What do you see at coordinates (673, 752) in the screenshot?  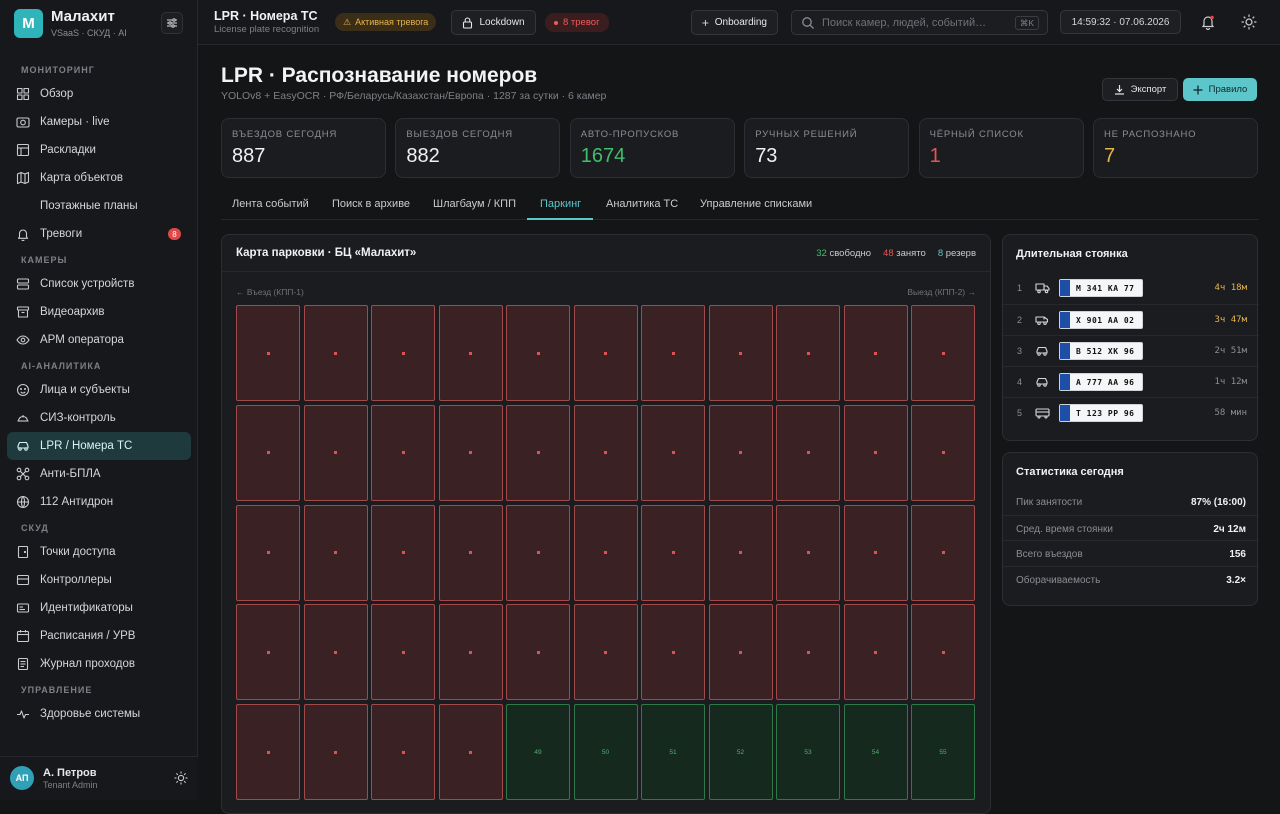 I see `parking-spot-free: 51` at bounding box center [673, 752].